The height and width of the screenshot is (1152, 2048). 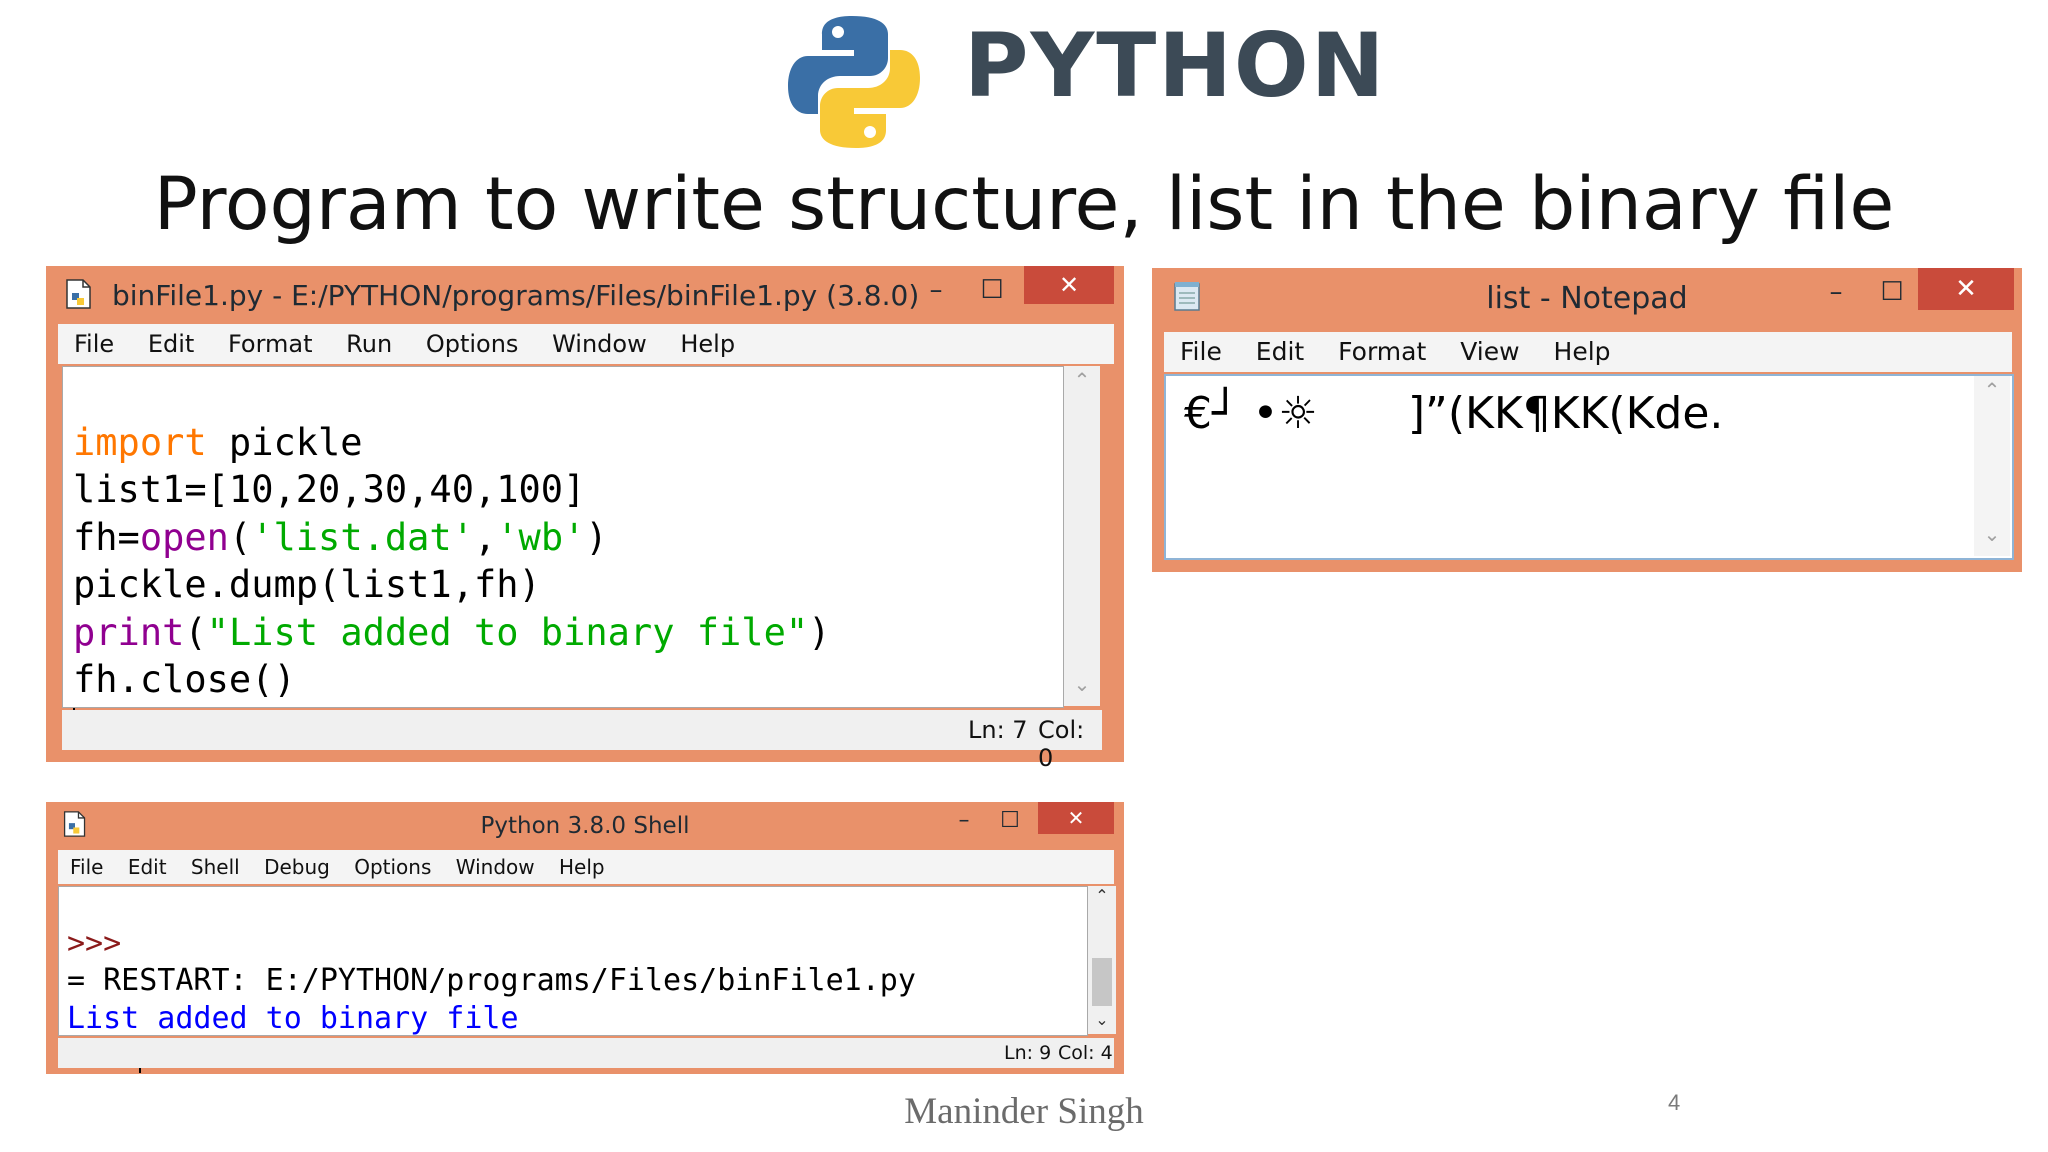 What do you see at coordinates (1085, 1053) in the screenshot?
I see `status-column: Col: 4` at bounding box center [1085, 1053].